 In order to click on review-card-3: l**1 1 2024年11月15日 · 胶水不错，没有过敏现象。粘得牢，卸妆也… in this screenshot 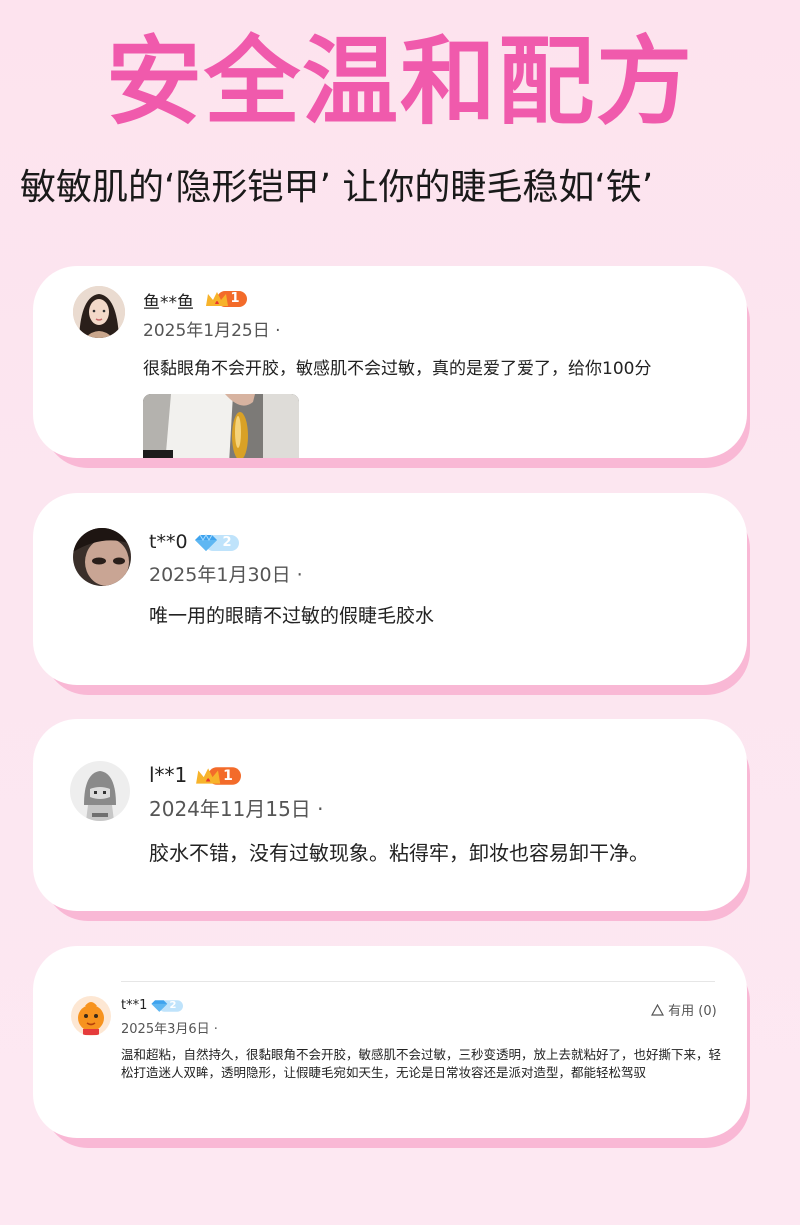, I will do `click(390, 815)`.